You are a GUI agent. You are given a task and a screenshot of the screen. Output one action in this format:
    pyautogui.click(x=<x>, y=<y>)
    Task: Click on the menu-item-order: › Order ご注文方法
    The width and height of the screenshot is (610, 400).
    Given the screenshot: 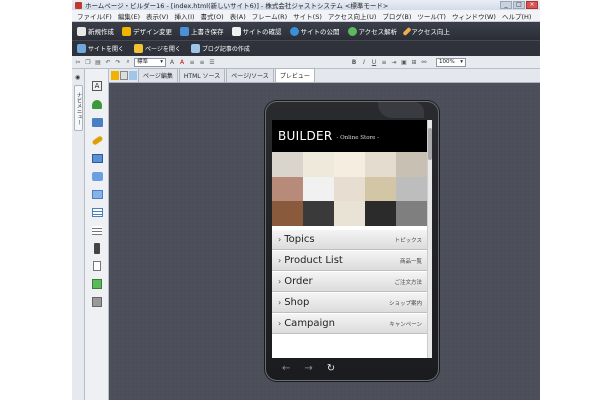 What is the action you would take?
    pyautogui.click(x=349, y=282)
    